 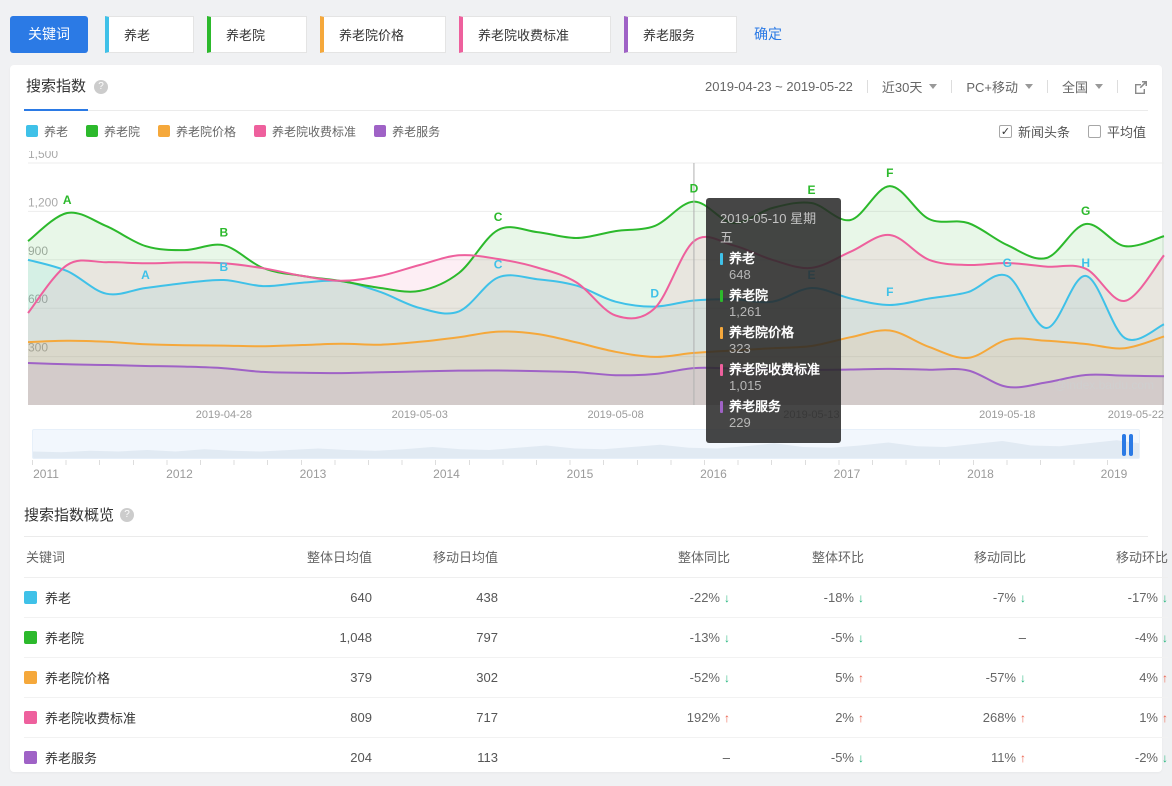 What do you see at coordinates (361, 757) in the screenshot?
I see `metric-value: 204` at bounding box center [361, 757].